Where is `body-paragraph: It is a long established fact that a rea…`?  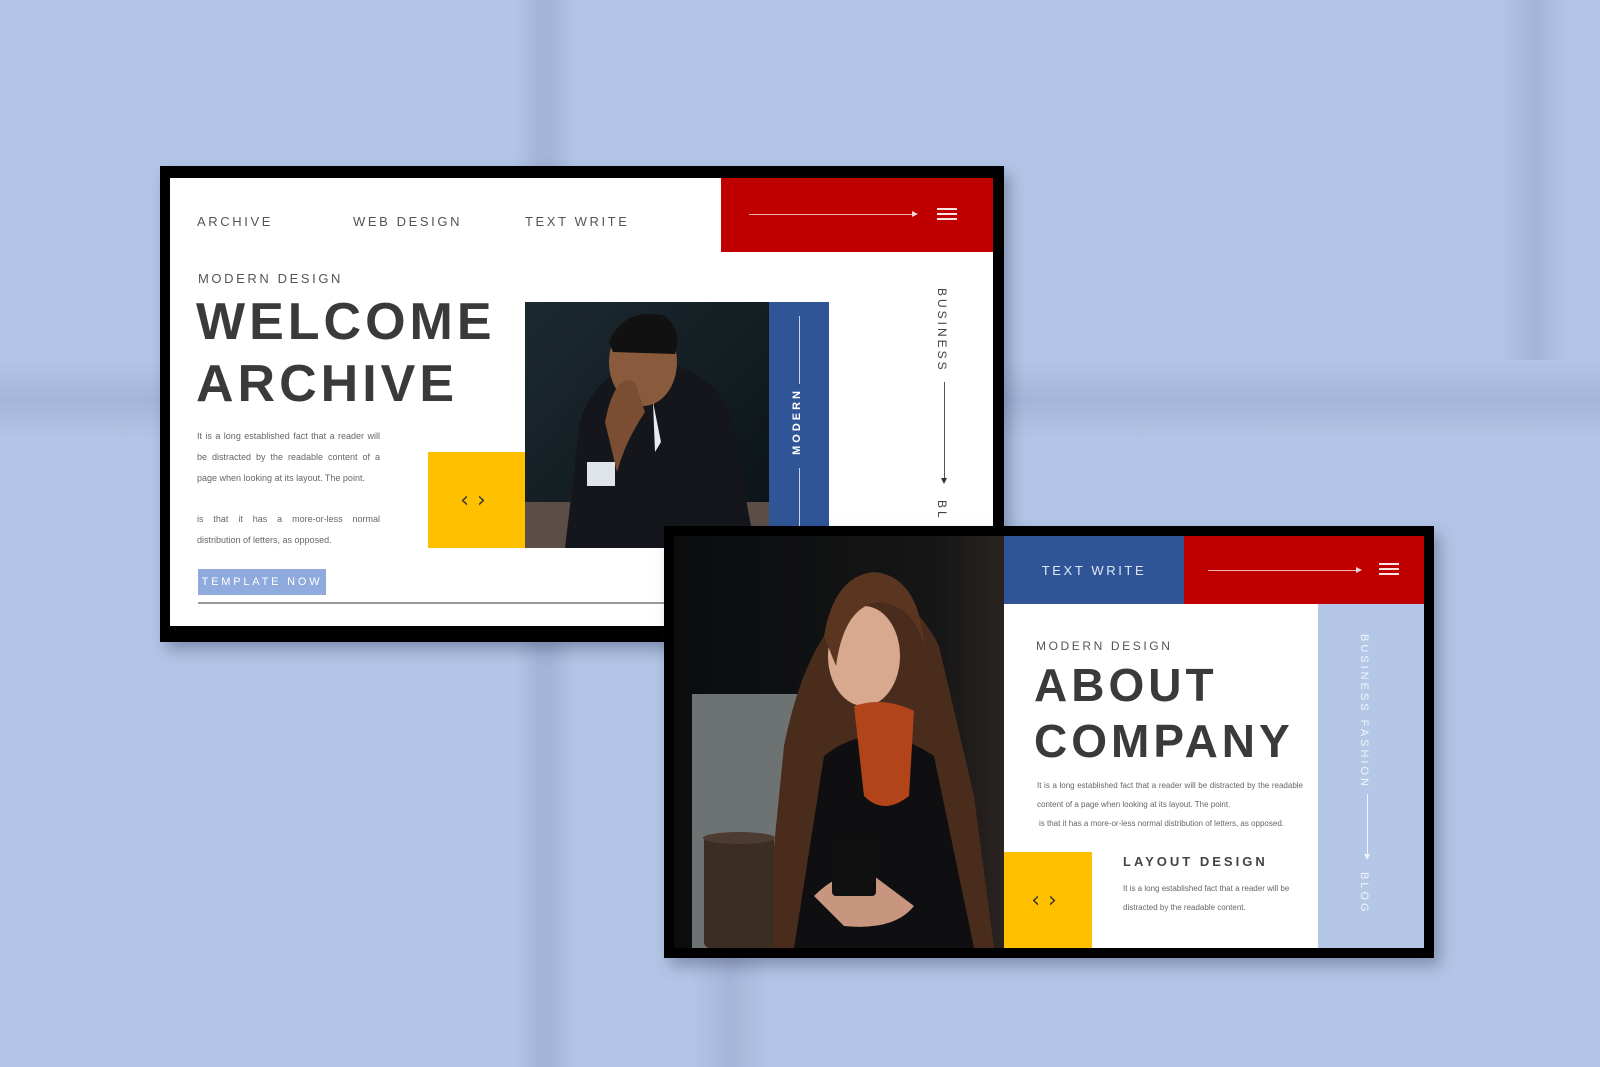
body-paragraph: It is a long established fact that a rea… is located at coordinates (1170, 795).